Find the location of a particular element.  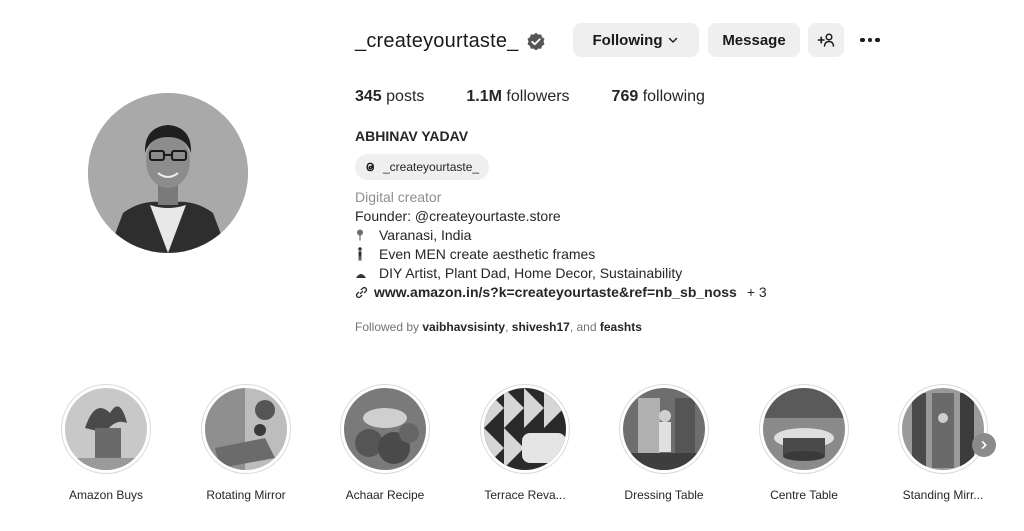

avatar-photo is located at coordinates (168, 173).